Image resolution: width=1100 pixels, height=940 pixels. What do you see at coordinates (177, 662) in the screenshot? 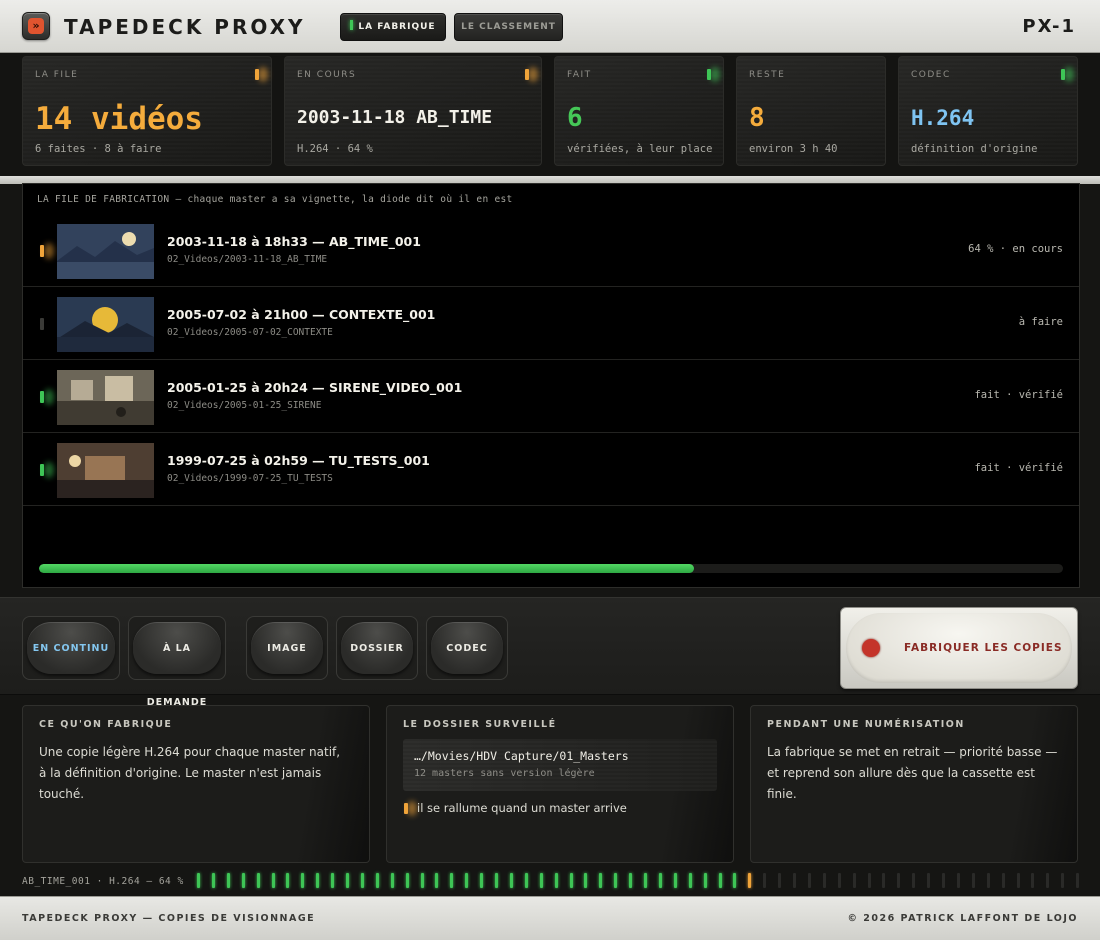
I see `mode-a-la-demande-button: À LA DEMANDE` at bounding box center [177, 662].